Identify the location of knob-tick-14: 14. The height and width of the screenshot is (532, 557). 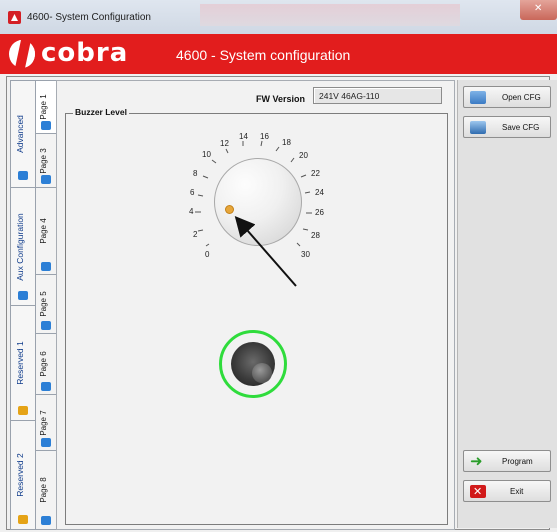
(243, 136).